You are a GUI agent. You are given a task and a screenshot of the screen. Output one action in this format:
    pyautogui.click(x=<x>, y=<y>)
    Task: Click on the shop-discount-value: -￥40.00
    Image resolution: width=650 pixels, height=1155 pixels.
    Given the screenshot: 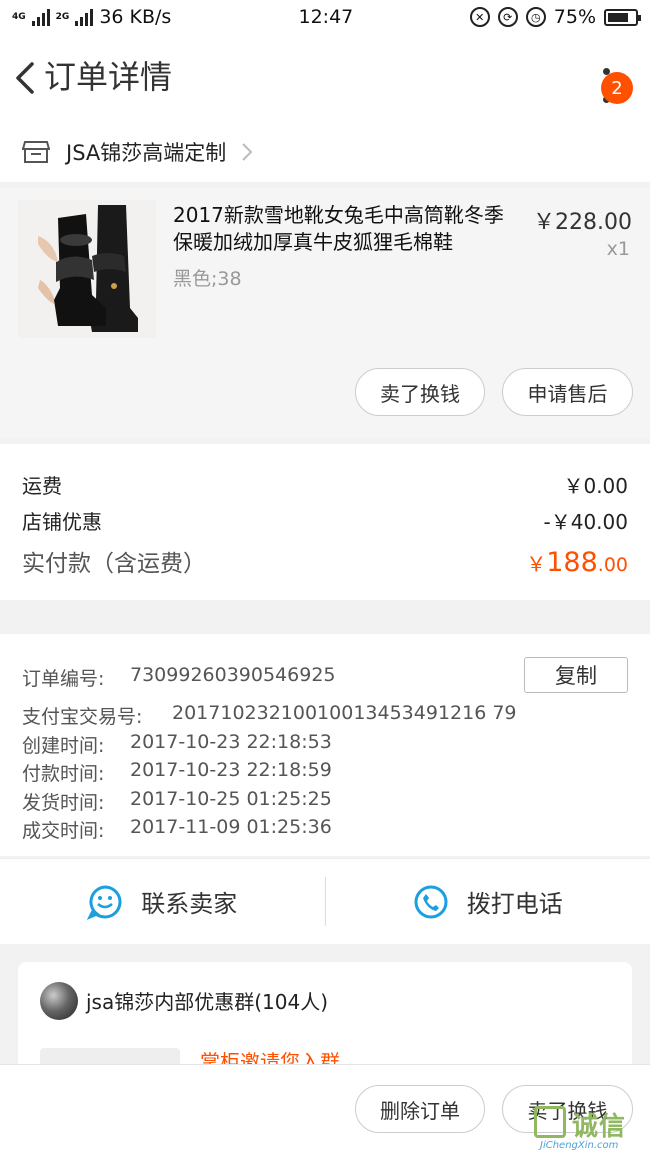 What is the action you would take?
    pyautogui.click(x=585, y=522)
    